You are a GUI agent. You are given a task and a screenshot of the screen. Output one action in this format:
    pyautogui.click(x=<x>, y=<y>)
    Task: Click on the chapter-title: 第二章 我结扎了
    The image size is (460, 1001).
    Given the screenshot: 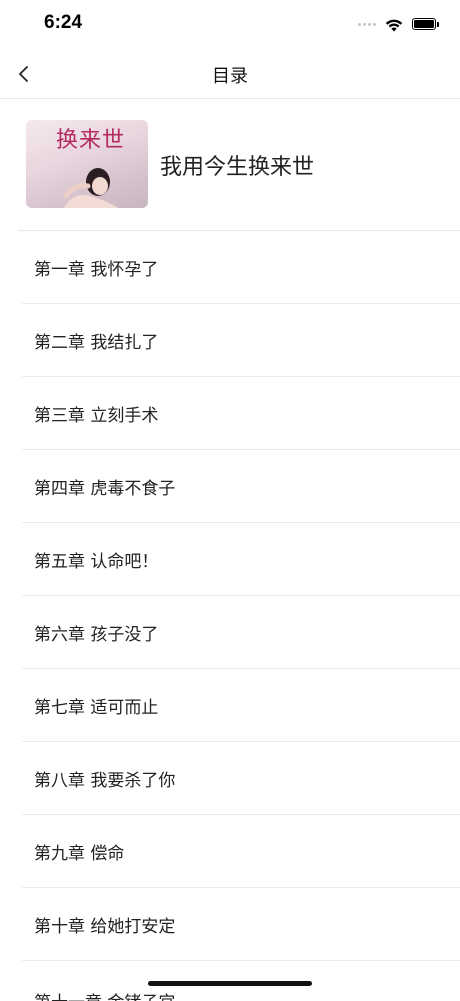 What is the action you would take?
    pyautogui.click(x=96, y=342)
    